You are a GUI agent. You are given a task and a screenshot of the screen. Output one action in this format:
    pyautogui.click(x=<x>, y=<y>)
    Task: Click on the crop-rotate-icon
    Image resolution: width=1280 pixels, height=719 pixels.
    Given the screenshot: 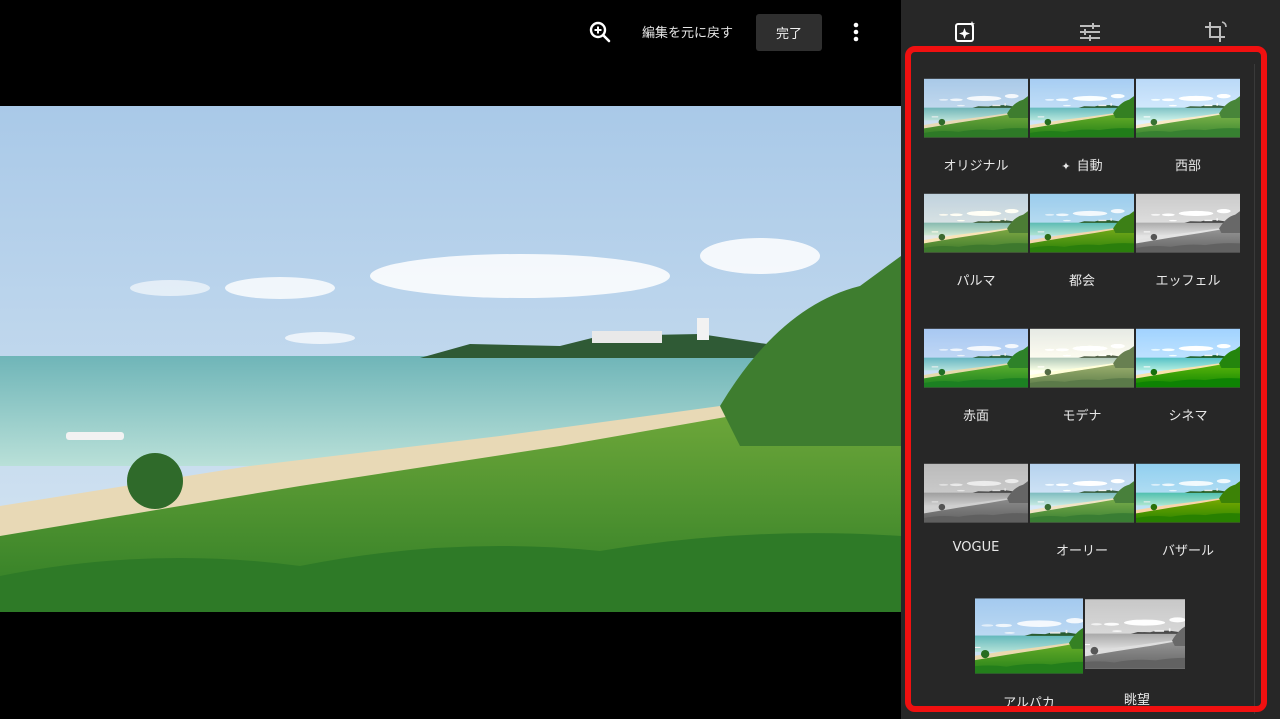 What is the action you would take?
    pyautogui.click(x=1215, y=32)
    